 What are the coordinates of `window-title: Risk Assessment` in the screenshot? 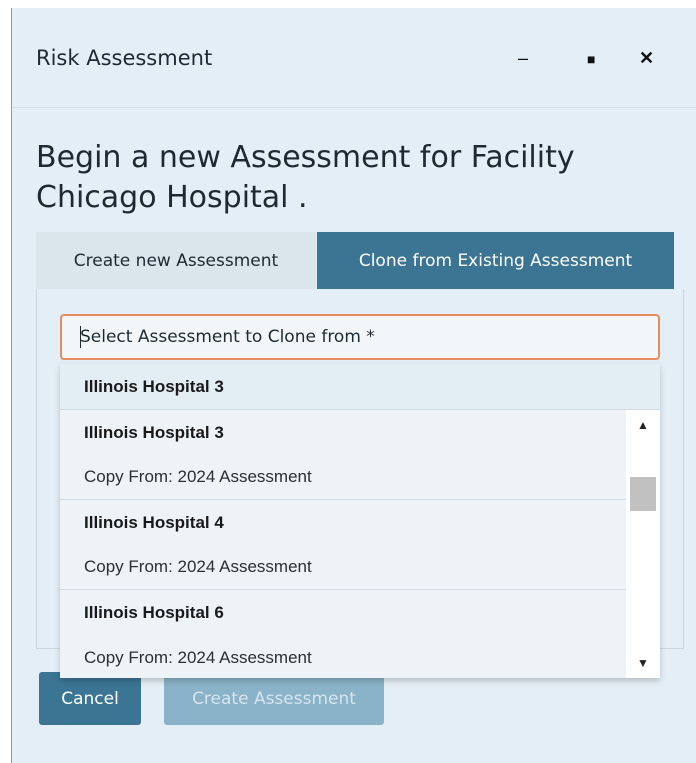 It's located at (124, 58).